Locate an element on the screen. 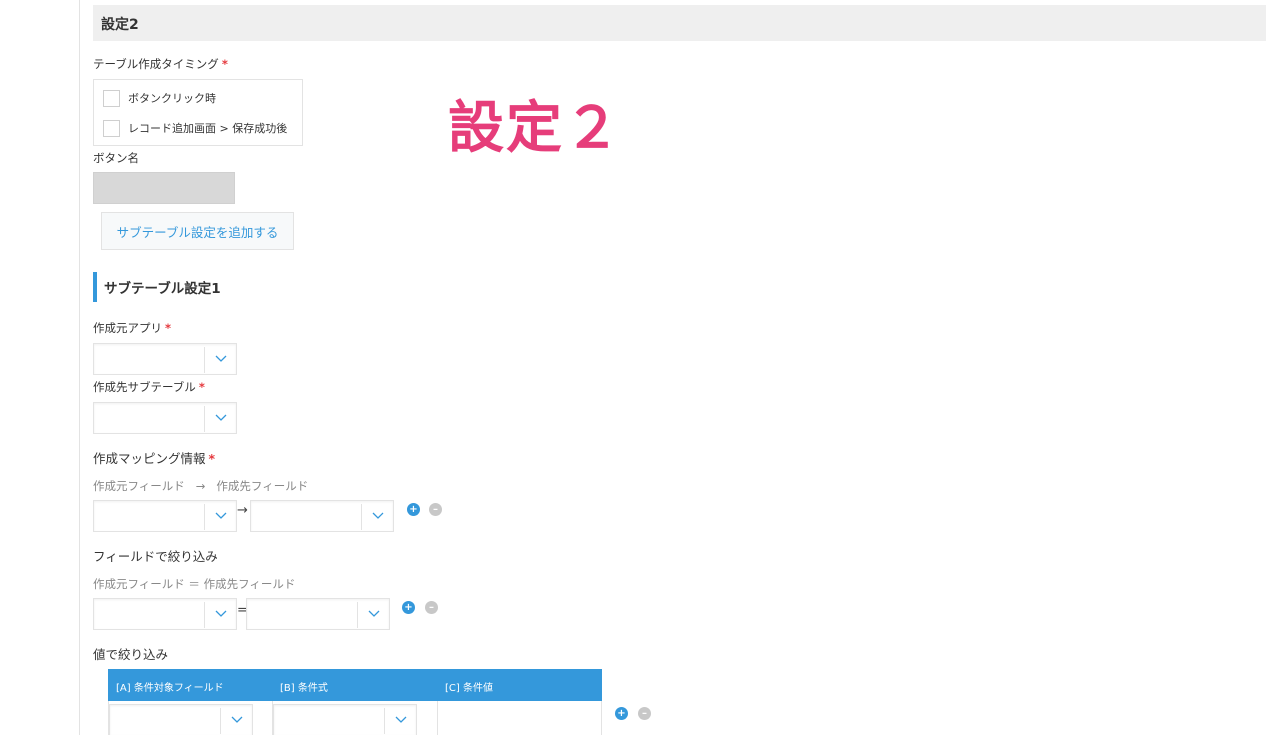  section-title: 設定2 is located at coordinates (120, 25).